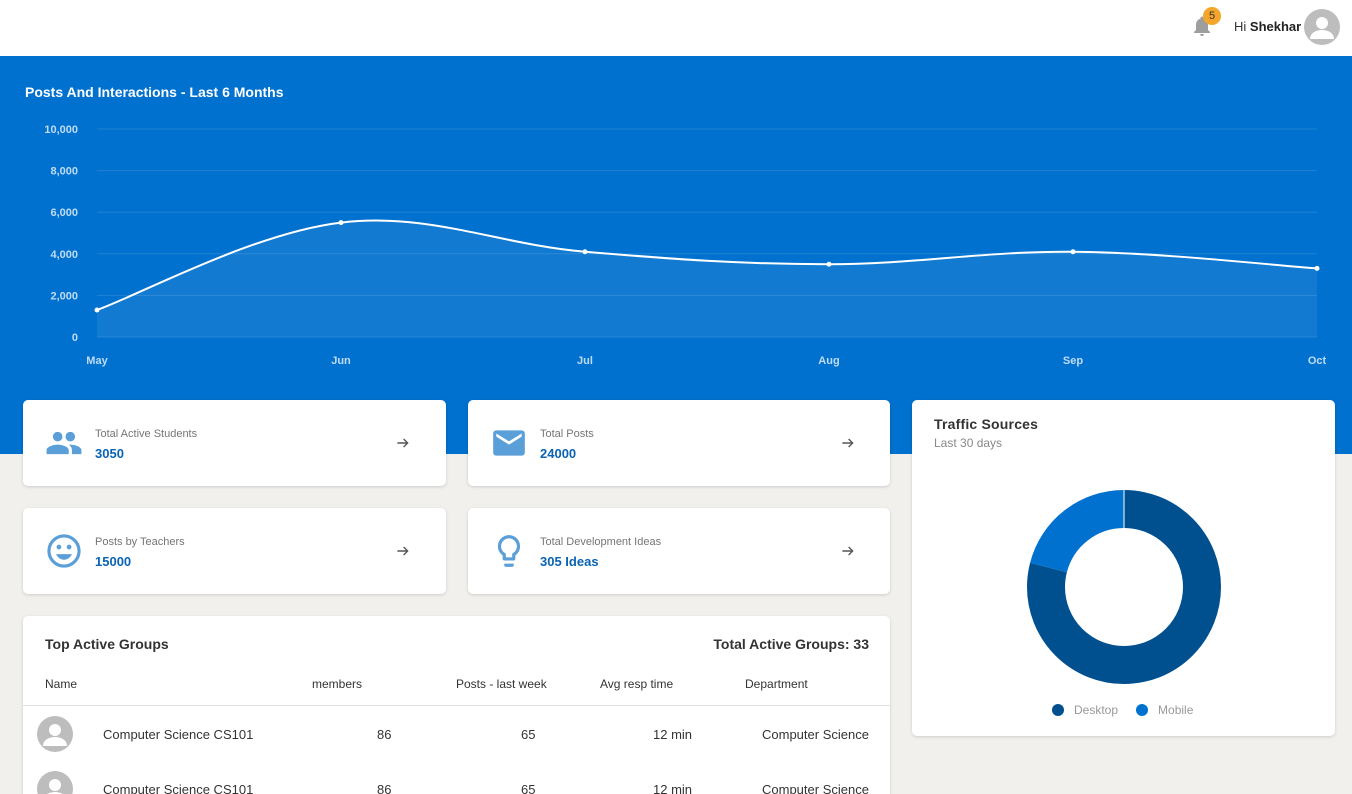 The image size is (1352, 794). Describe the element at coordinates (341, 361) in the screenshot. I see `x-tick-label: Jun` at that location.